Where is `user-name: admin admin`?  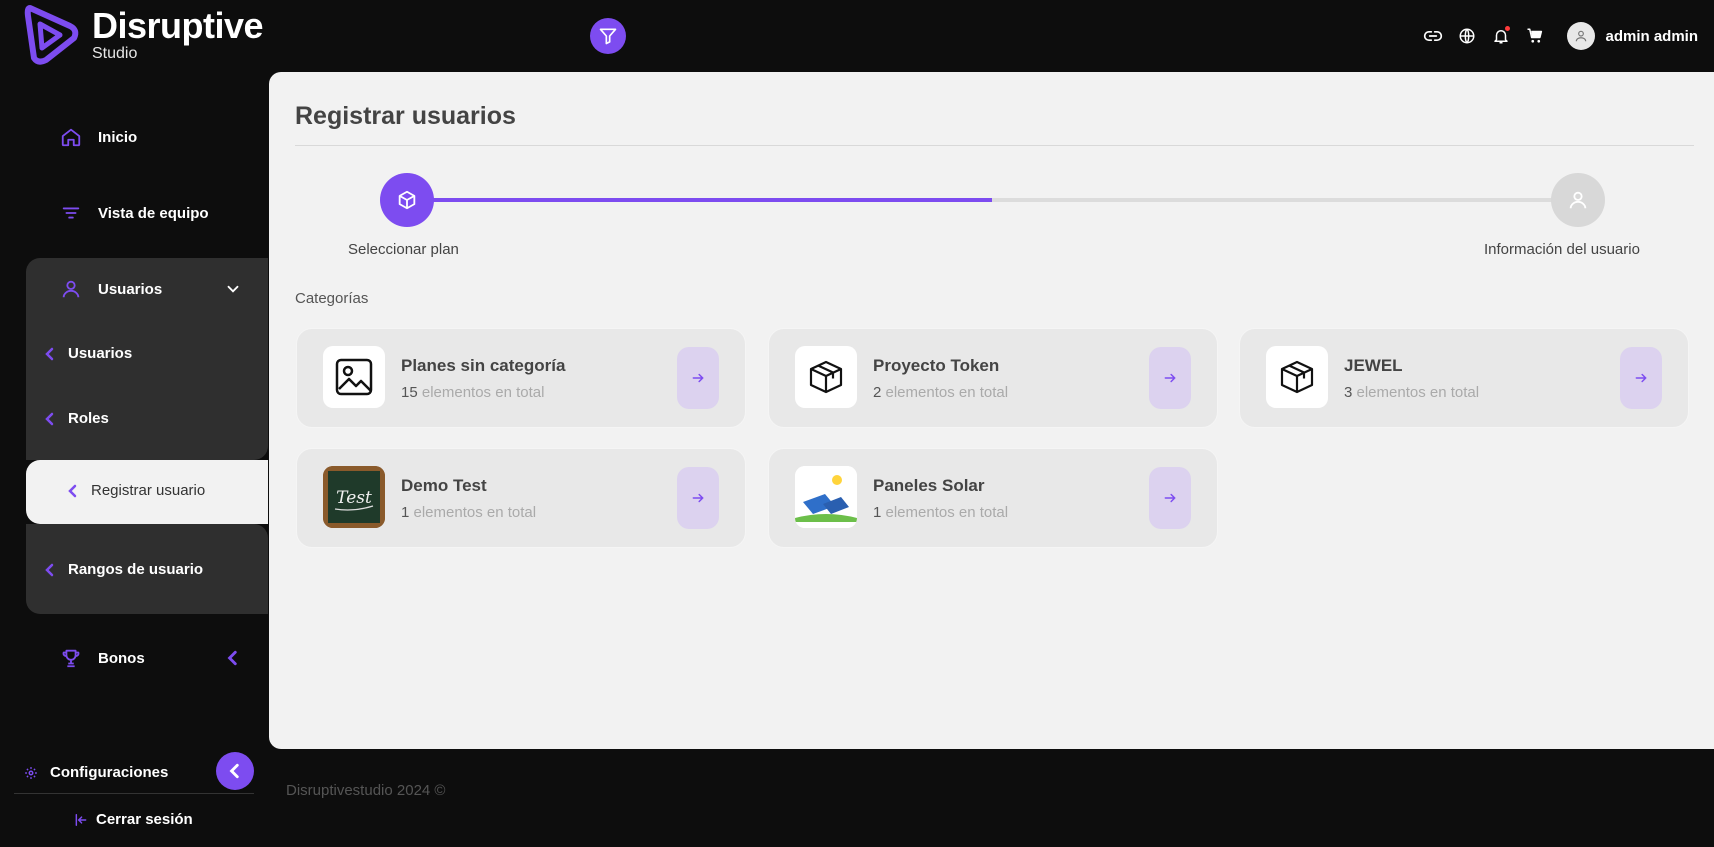 user-name: admin admin is located at coordinates (1651, 36).